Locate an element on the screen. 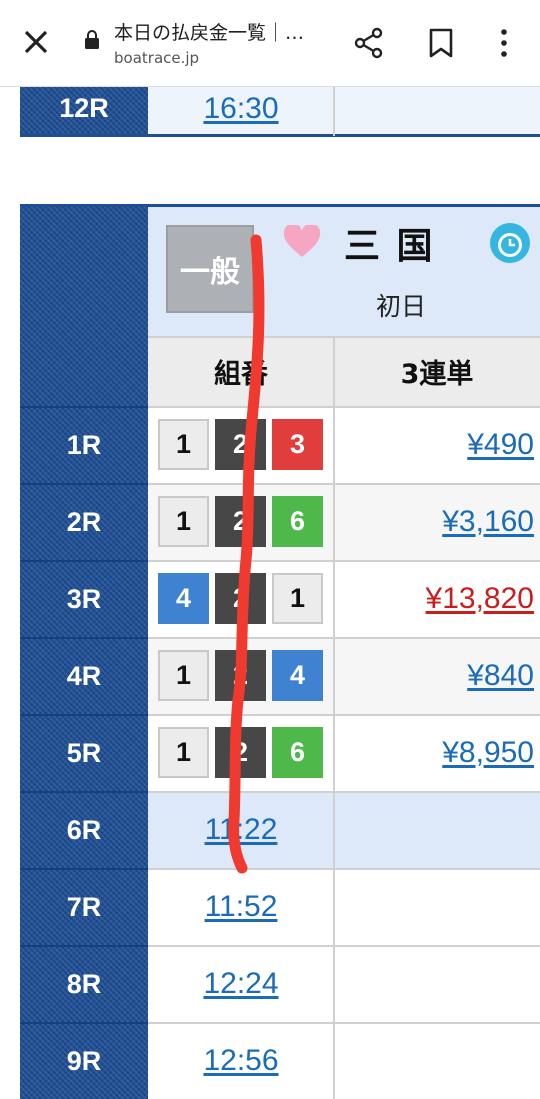  race-number: 6R is located at coordinates (84, 830).